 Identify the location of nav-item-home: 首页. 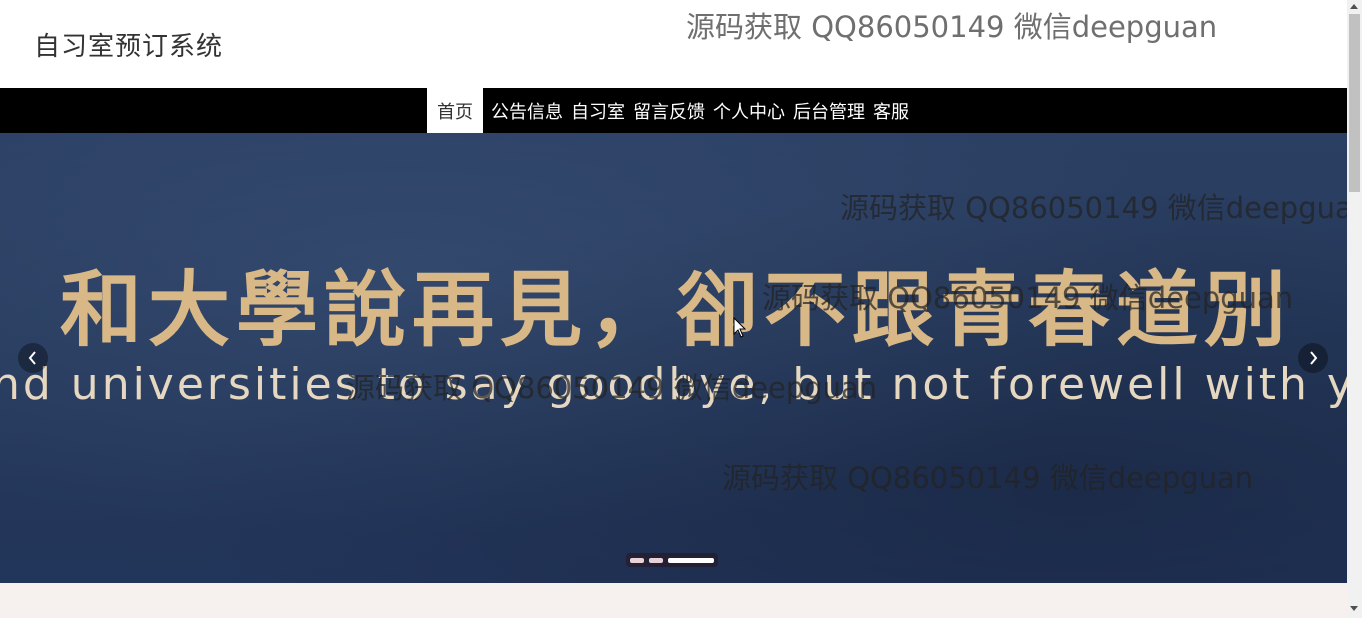
(455, 110).